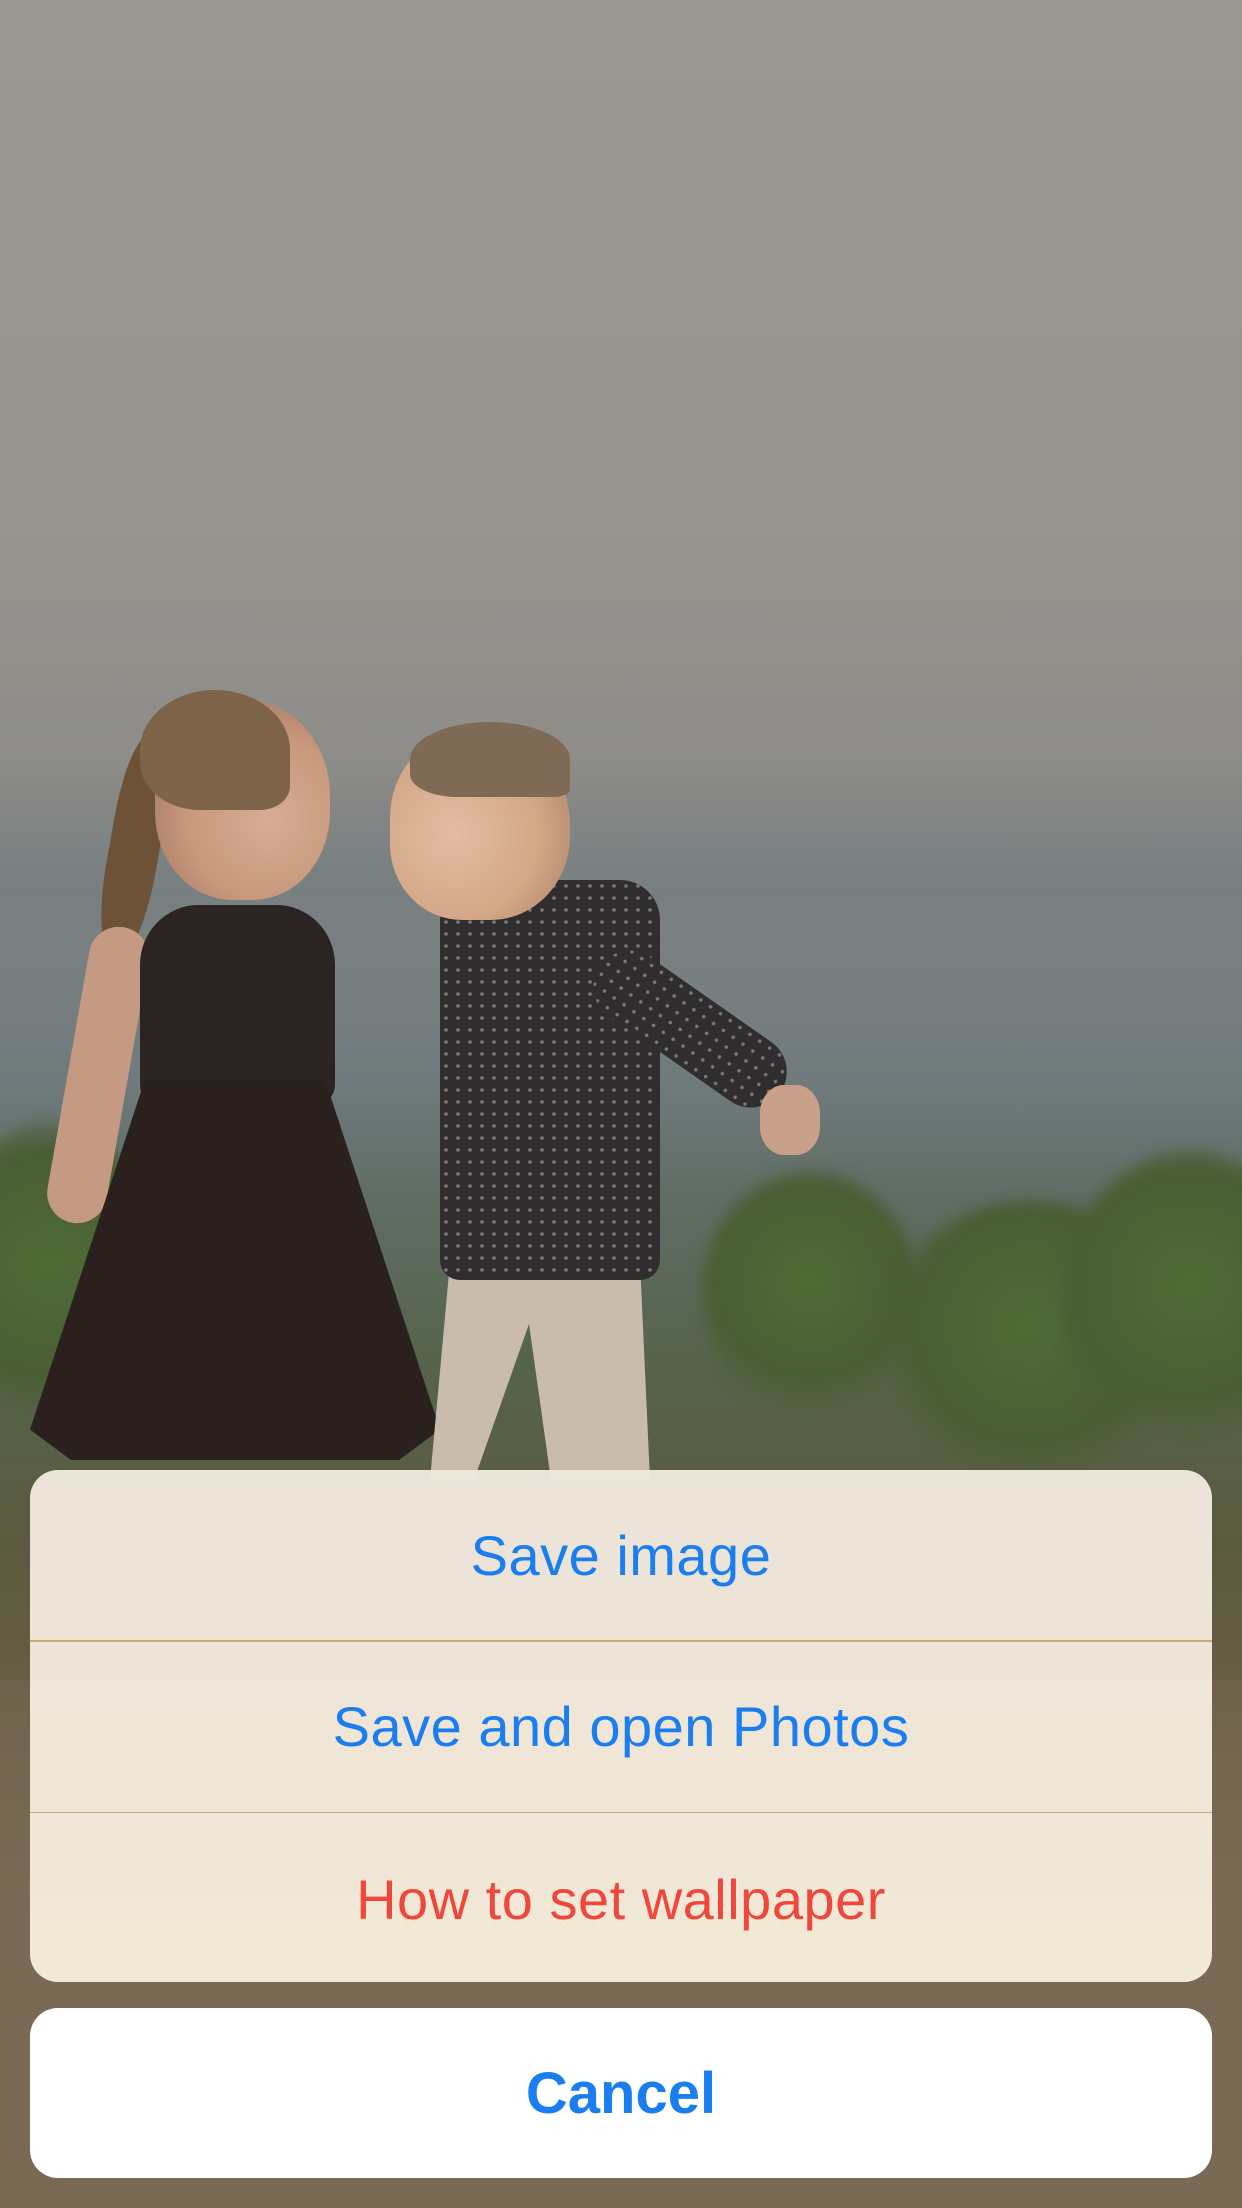  Describe the element at coordinates (621, 1897) in the screenshot. I see `how-to-set-wallpaper-button: How to set wallpaper` at that location.